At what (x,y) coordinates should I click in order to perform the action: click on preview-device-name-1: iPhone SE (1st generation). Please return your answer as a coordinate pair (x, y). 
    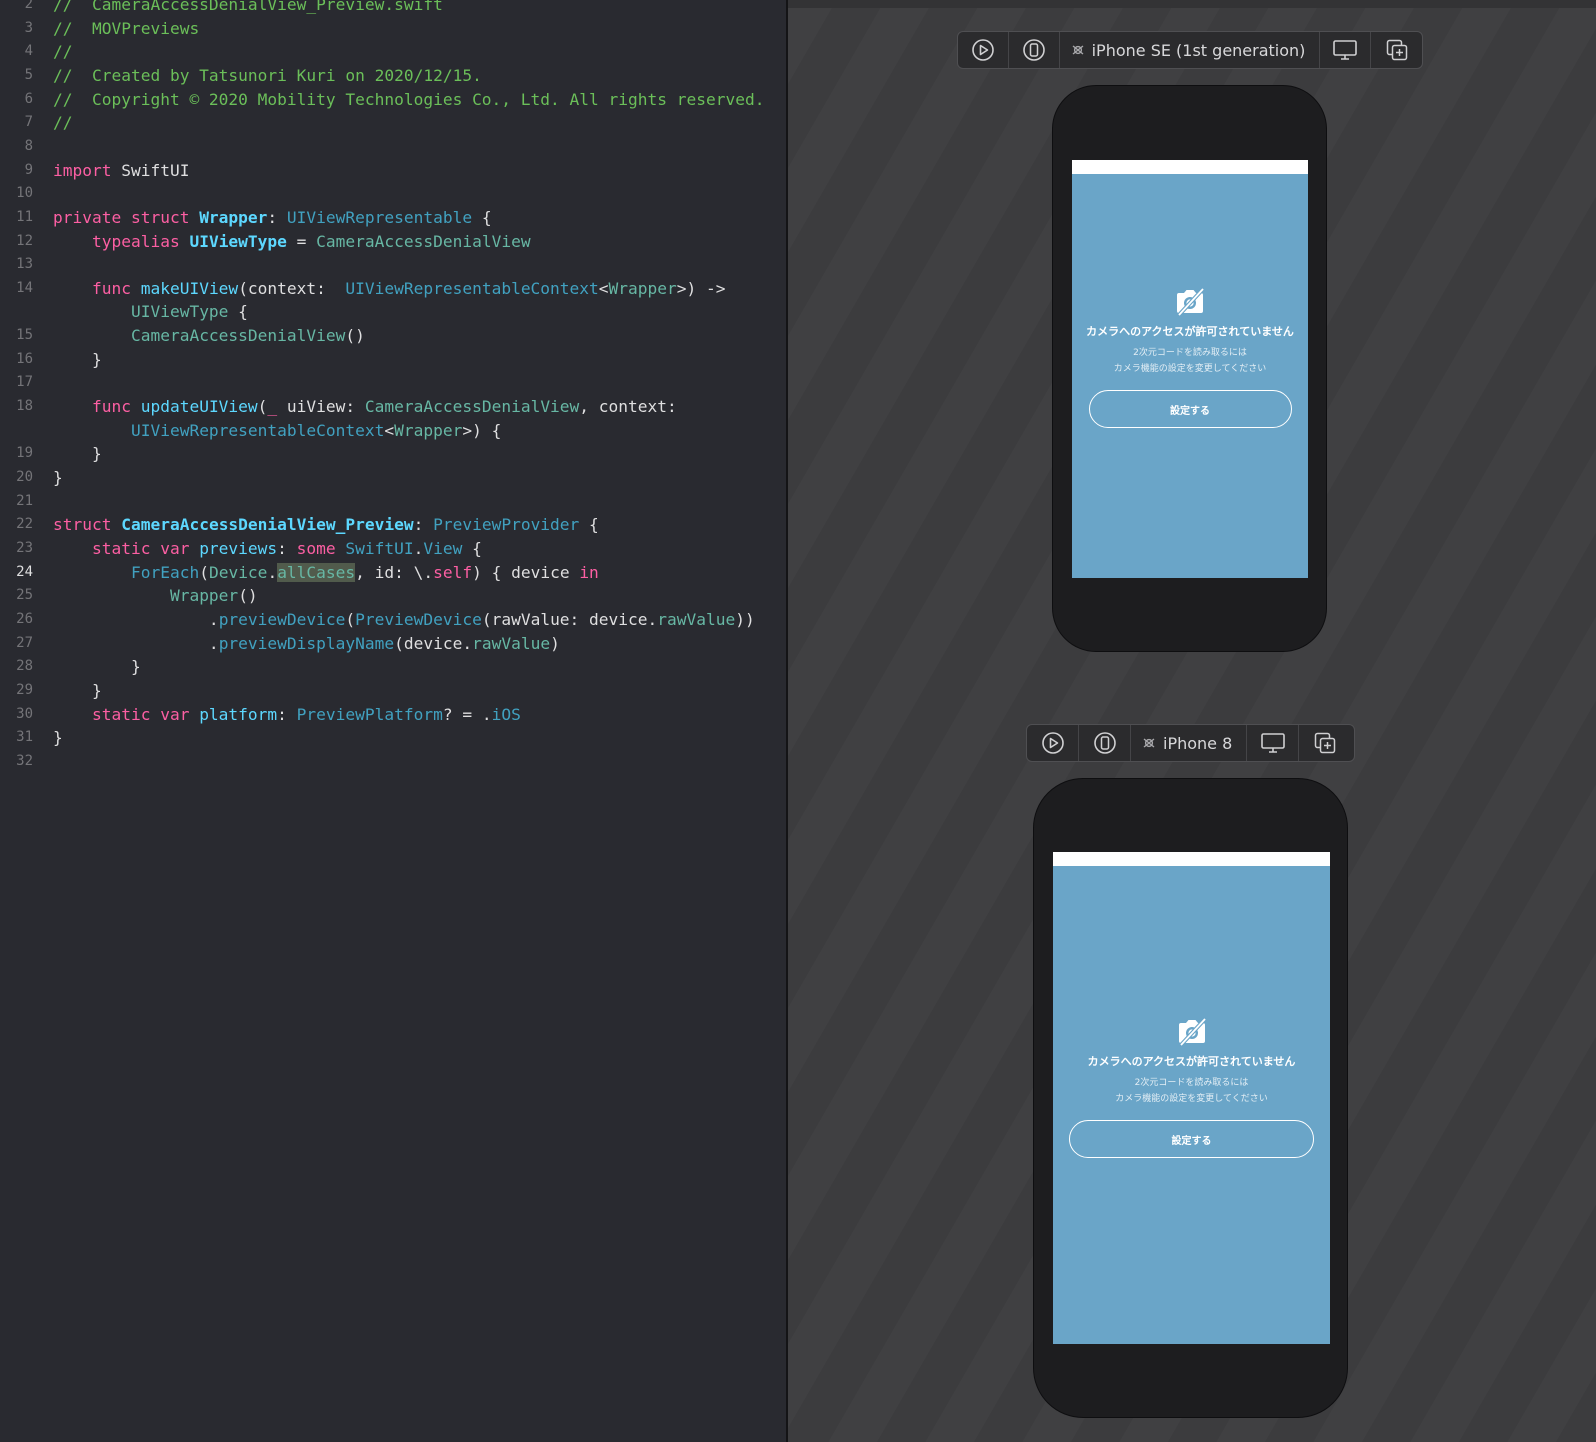
    Looking at the image, I should click on (1190, 50).